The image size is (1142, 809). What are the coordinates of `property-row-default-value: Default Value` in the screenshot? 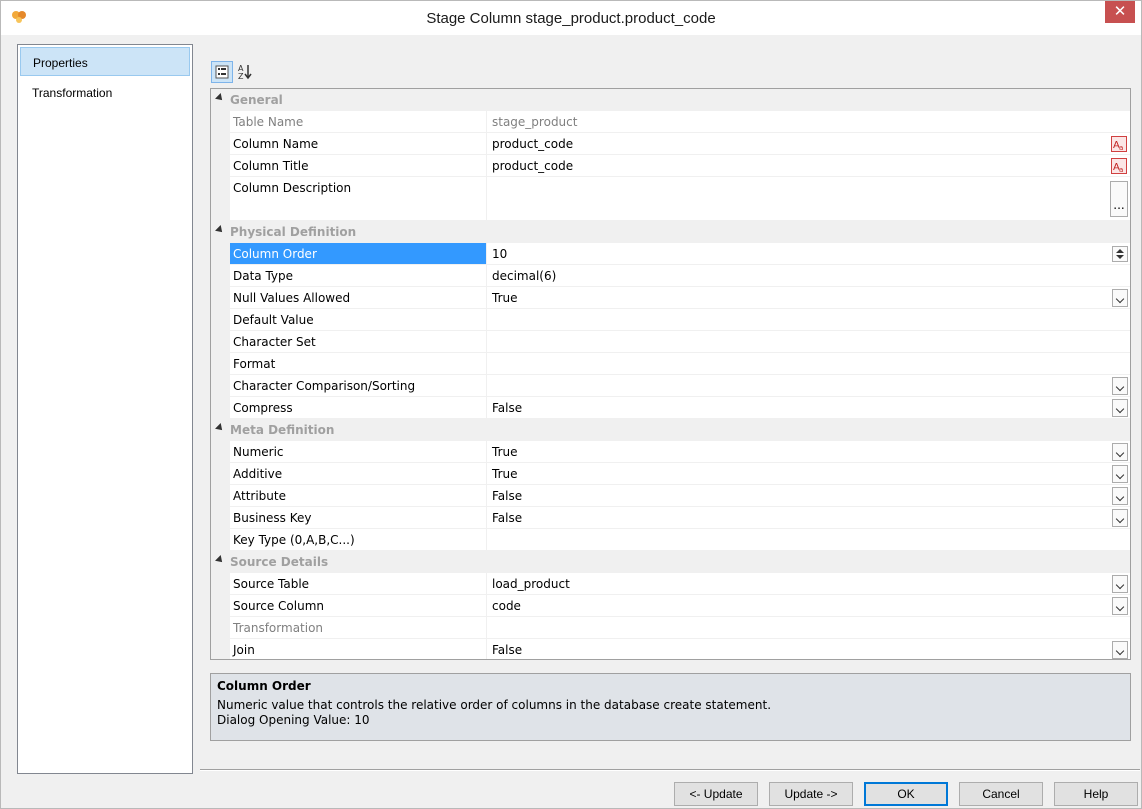 It's located at (670, 320).